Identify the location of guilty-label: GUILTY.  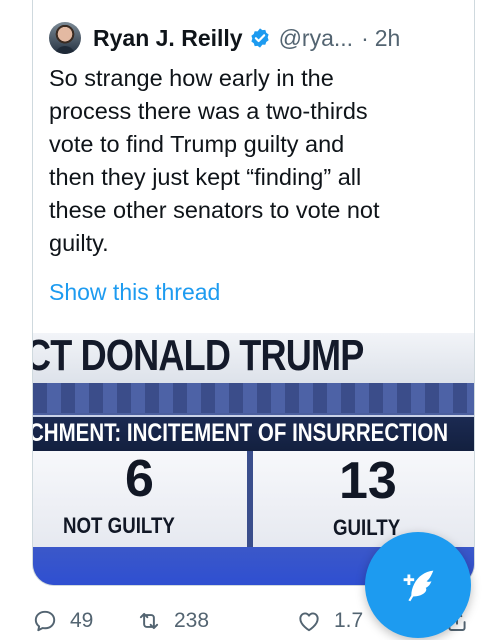
(367, 527).